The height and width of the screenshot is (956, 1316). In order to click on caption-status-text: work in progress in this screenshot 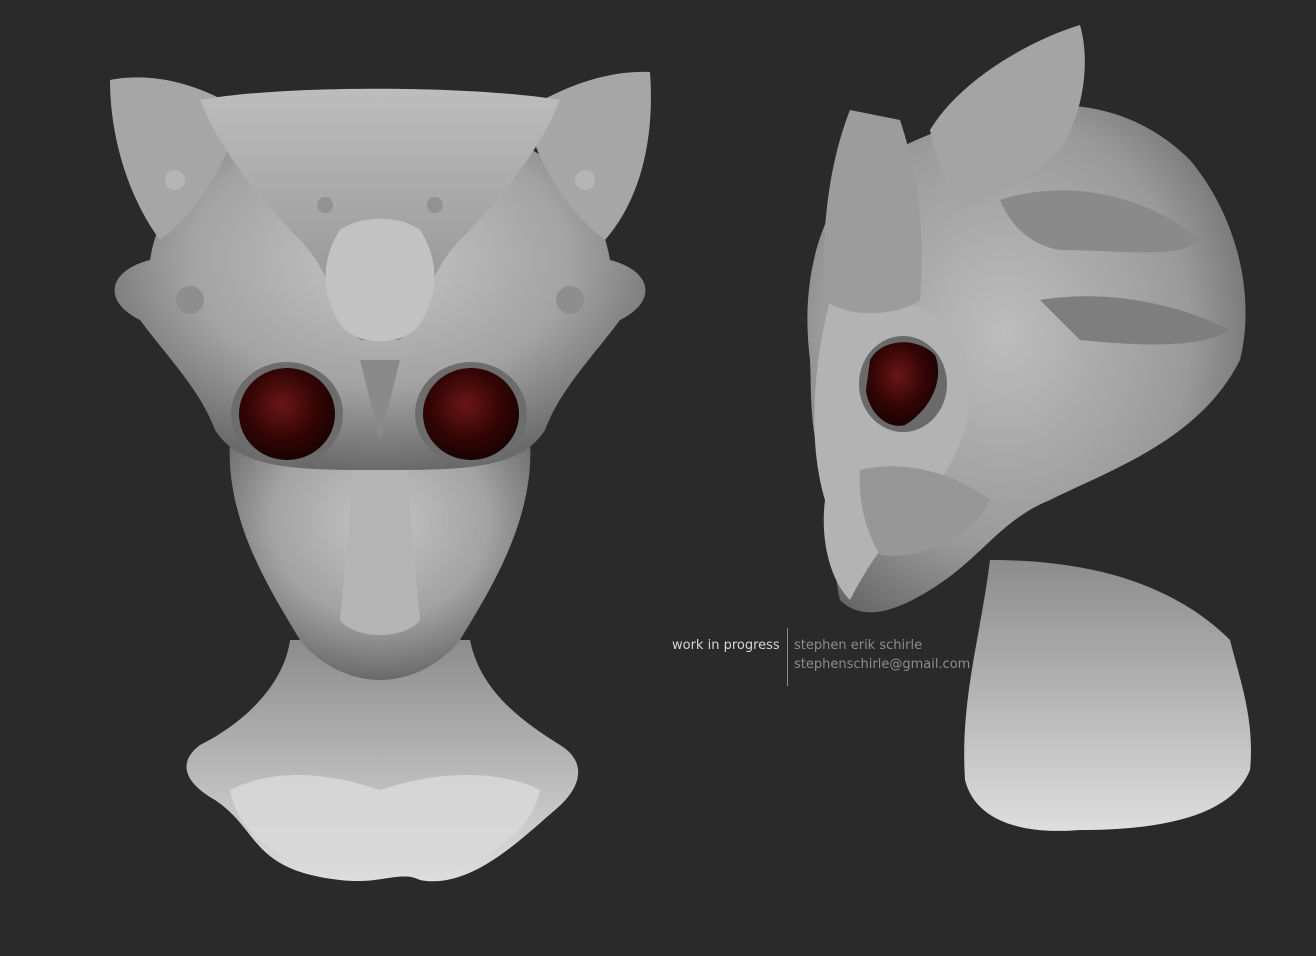, I will do `click(726, 645)`.